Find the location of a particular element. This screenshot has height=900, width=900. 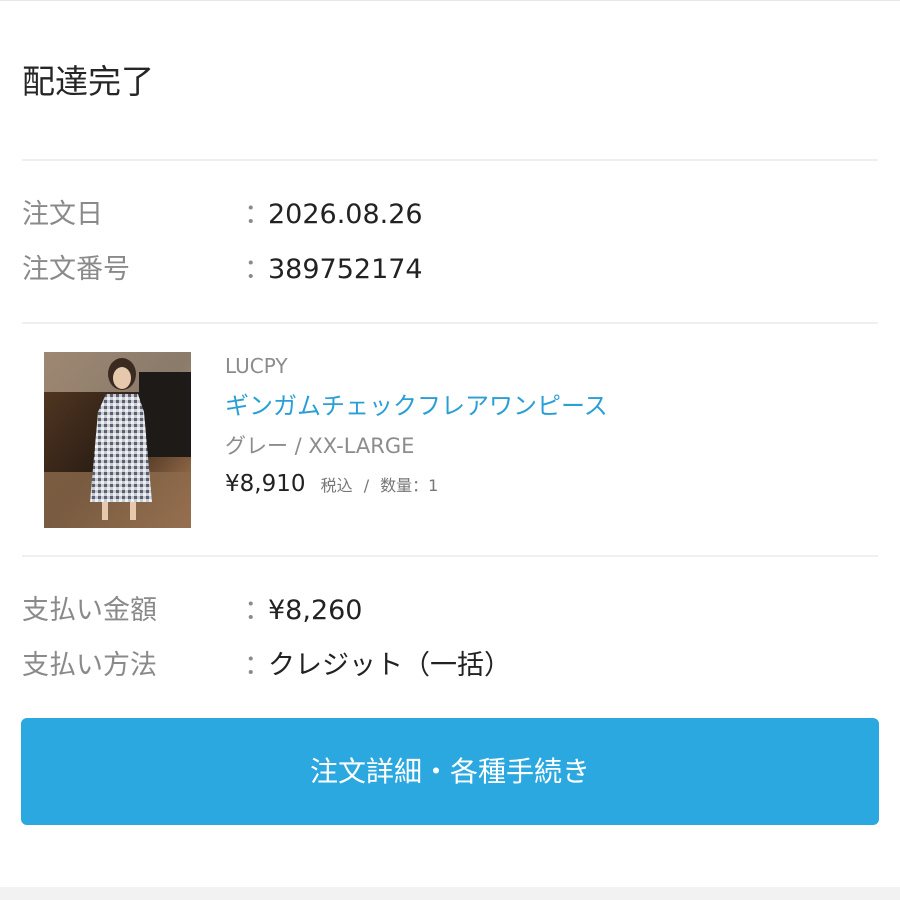

product-name-link: ギンガムチェックフレアワンピース is located at coordinates (416, 406).